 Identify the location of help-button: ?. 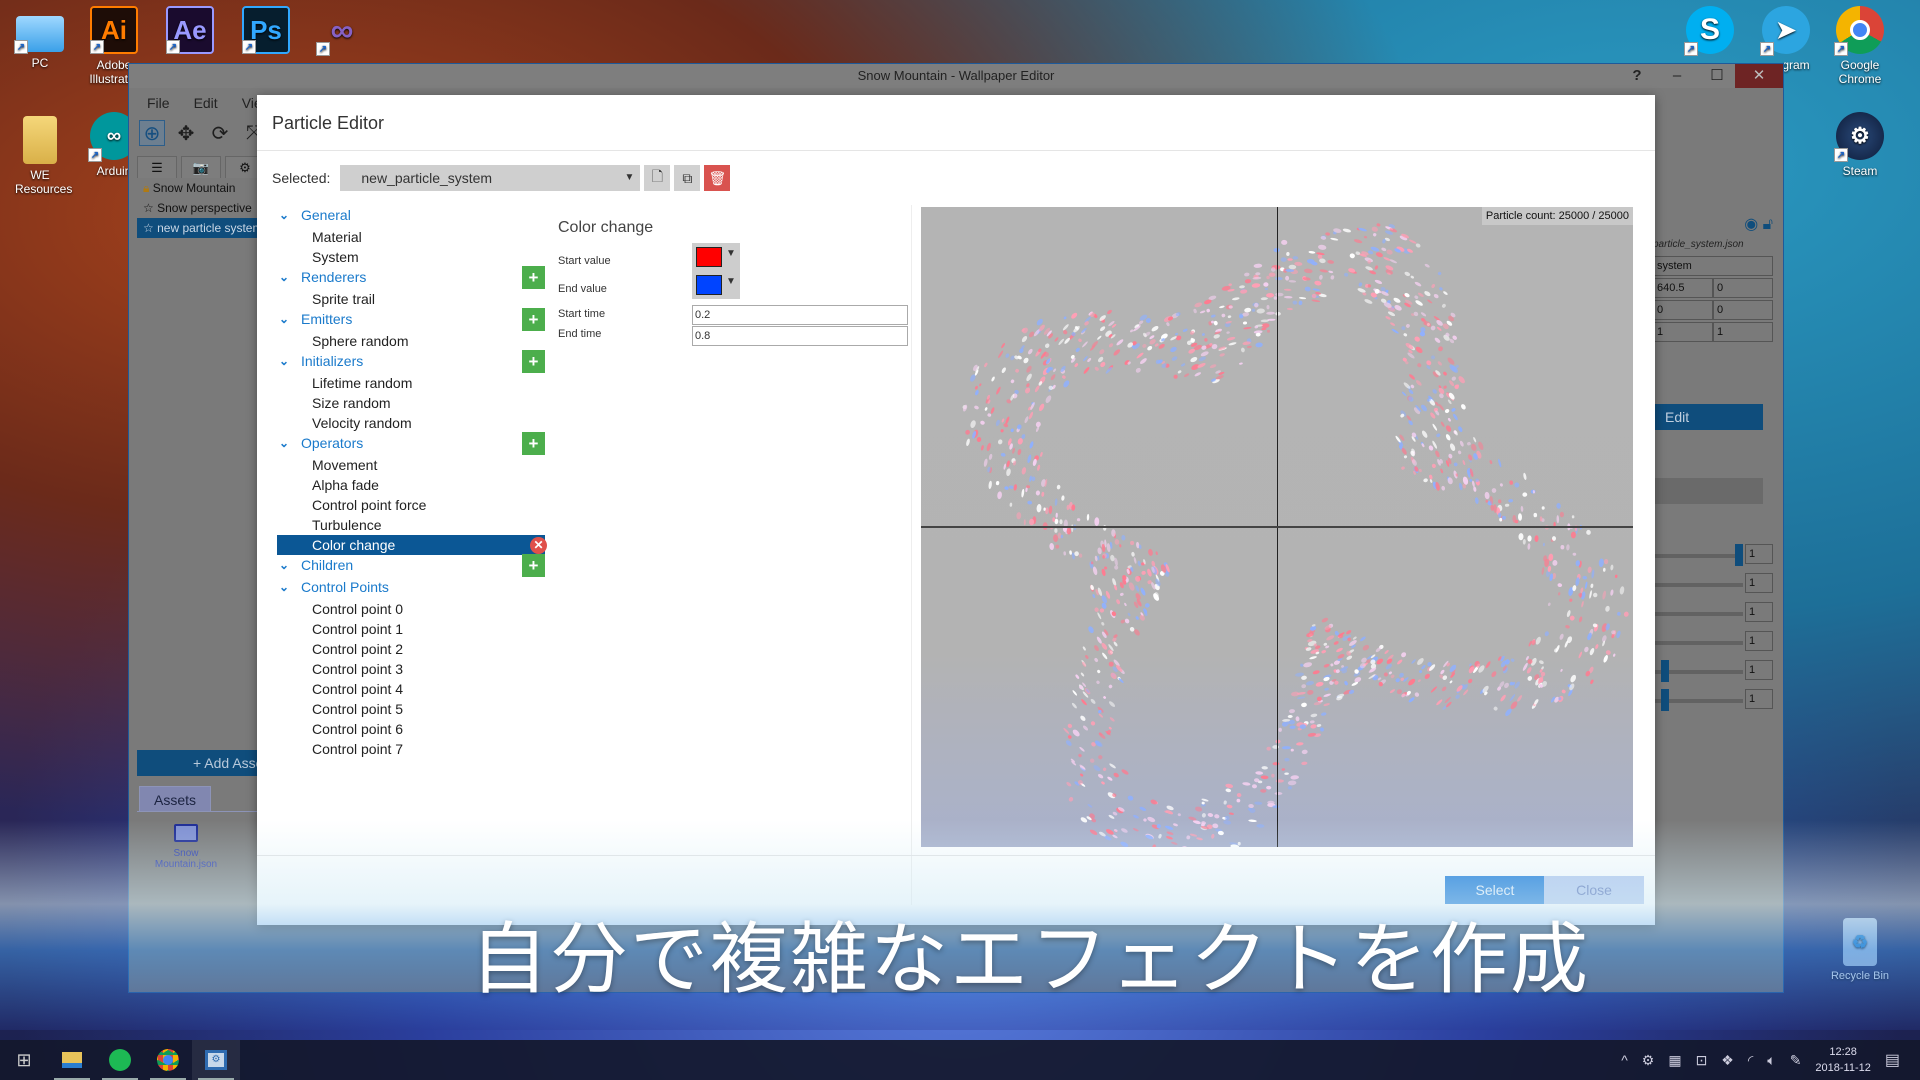
(1637, 76).